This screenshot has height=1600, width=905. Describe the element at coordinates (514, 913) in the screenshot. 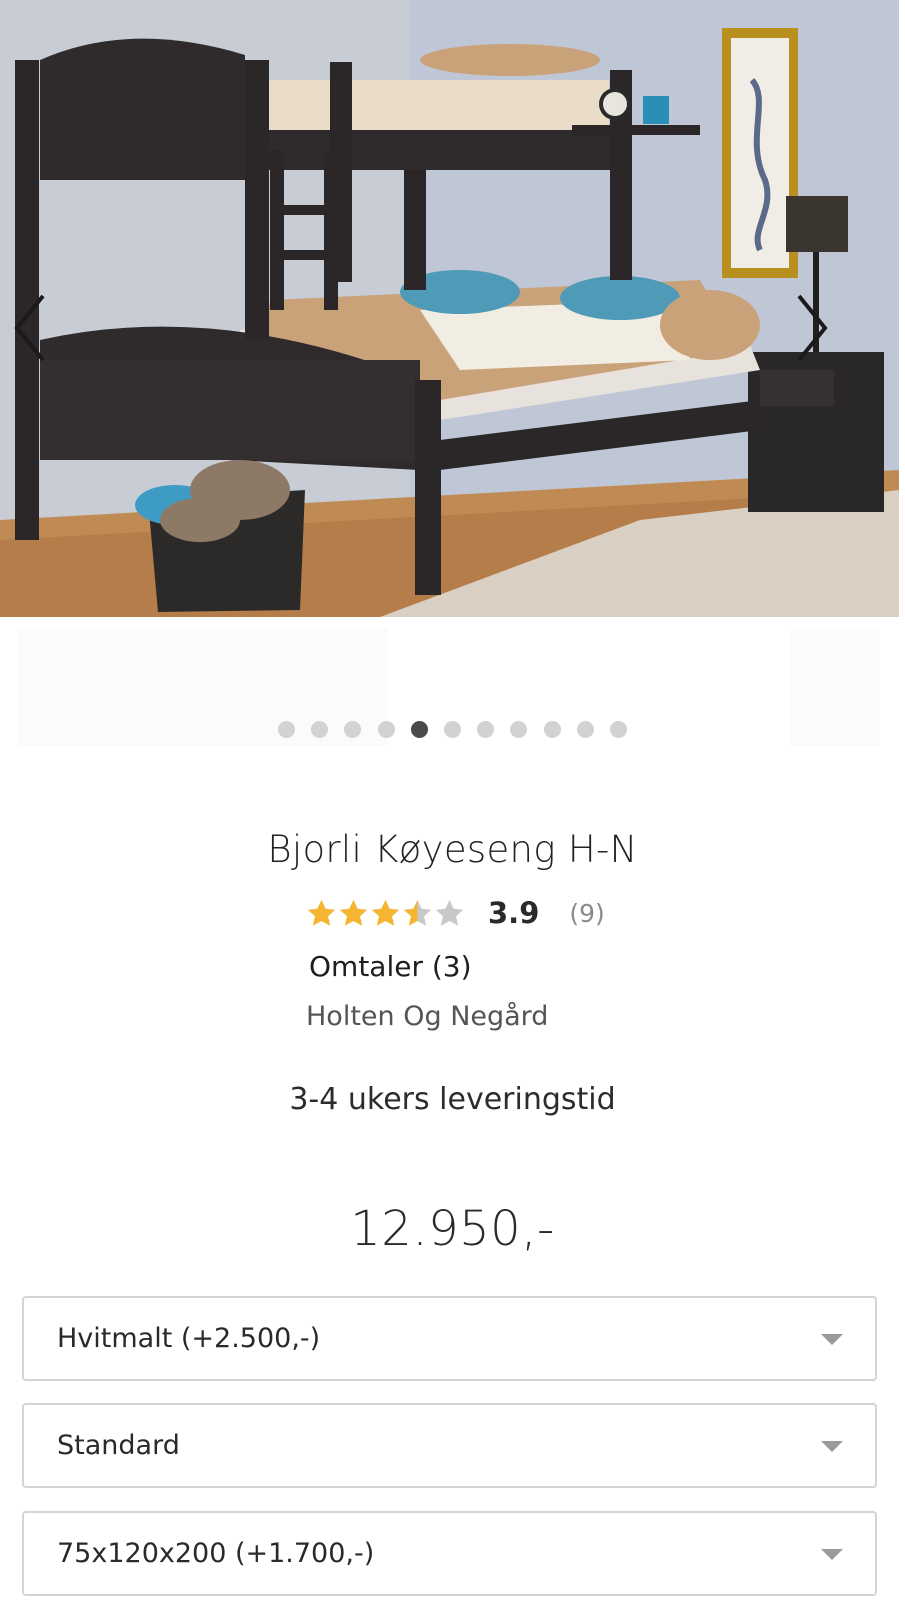

I see `rating-value: 3.9` at that location.